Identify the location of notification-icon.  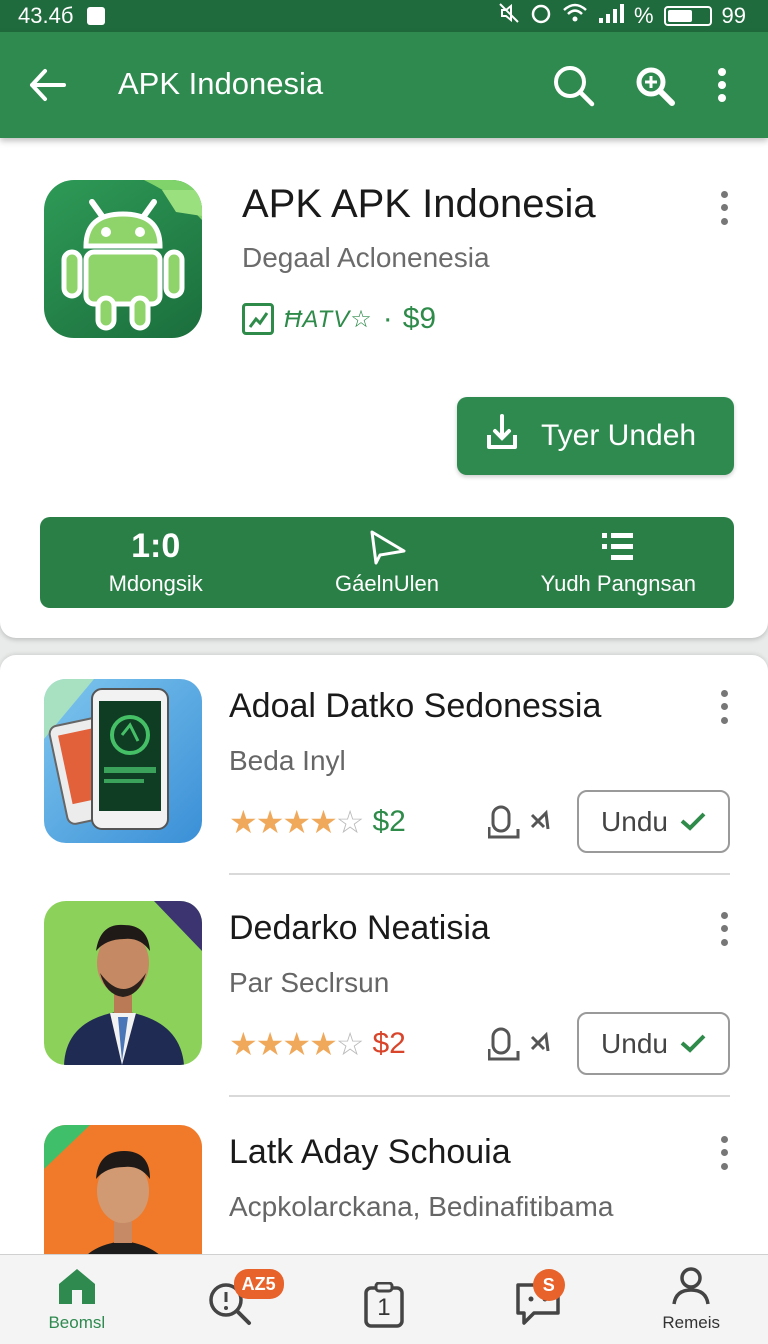
(96, 16).